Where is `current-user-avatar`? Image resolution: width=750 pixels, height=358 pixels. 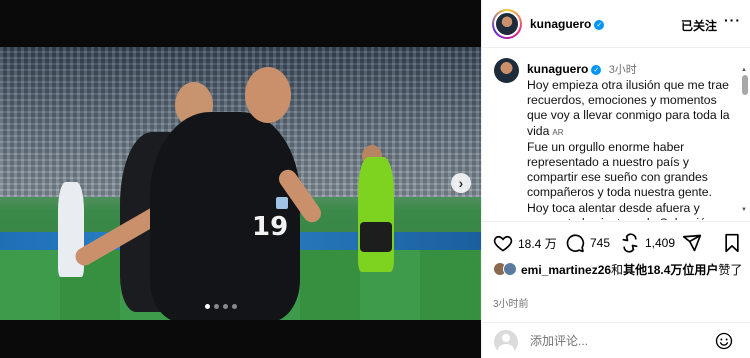 current-user-avatar is located at coordinates (506, 342).